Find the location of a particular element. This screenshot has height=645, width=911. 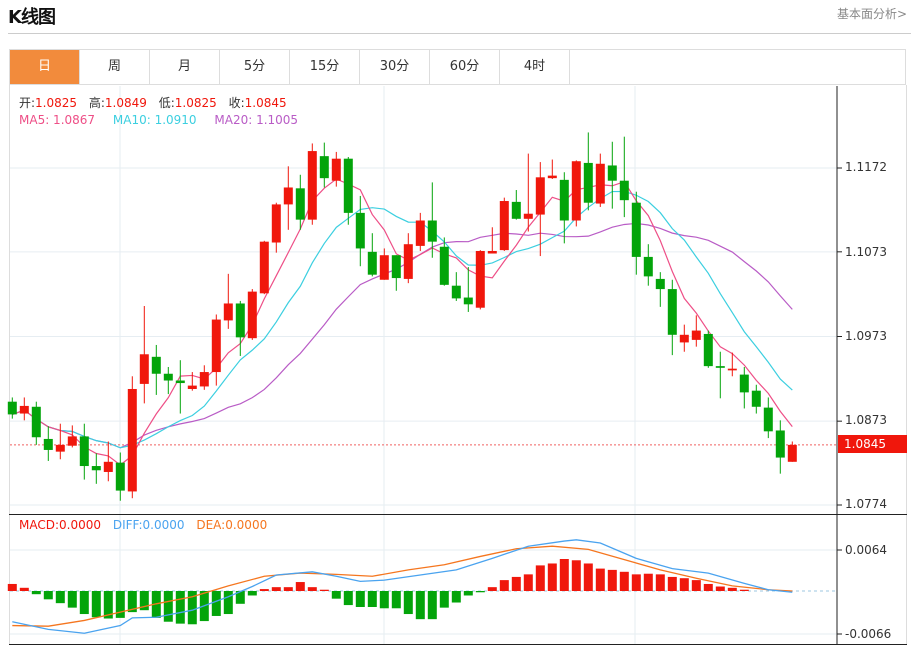

macd-tick: 0.0064 is located at coordinates (866, 550).